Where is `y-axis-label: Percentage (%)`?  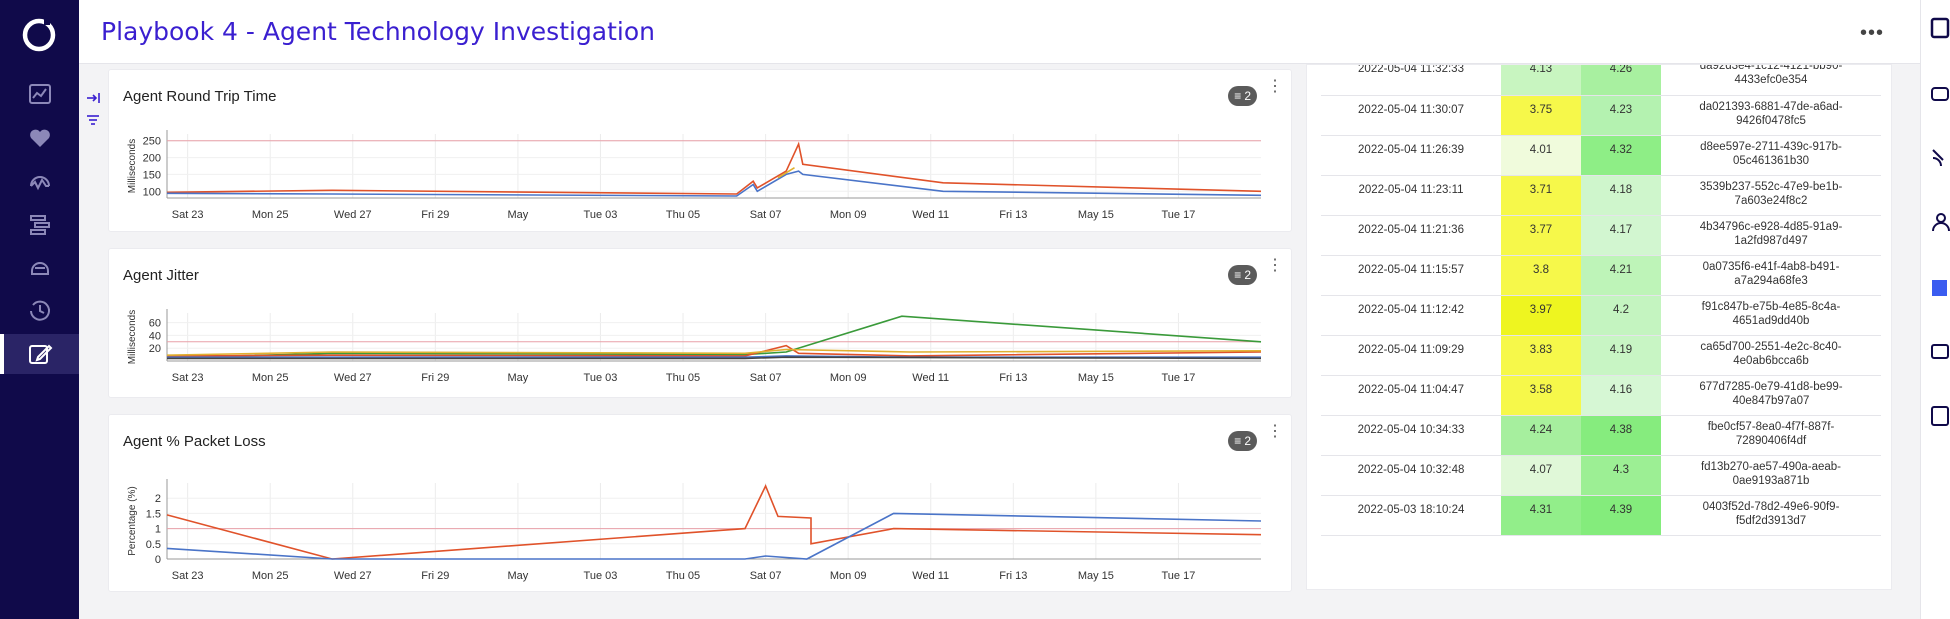 y-axis-label: Percentage (%) is located at coordinates (132, 520).